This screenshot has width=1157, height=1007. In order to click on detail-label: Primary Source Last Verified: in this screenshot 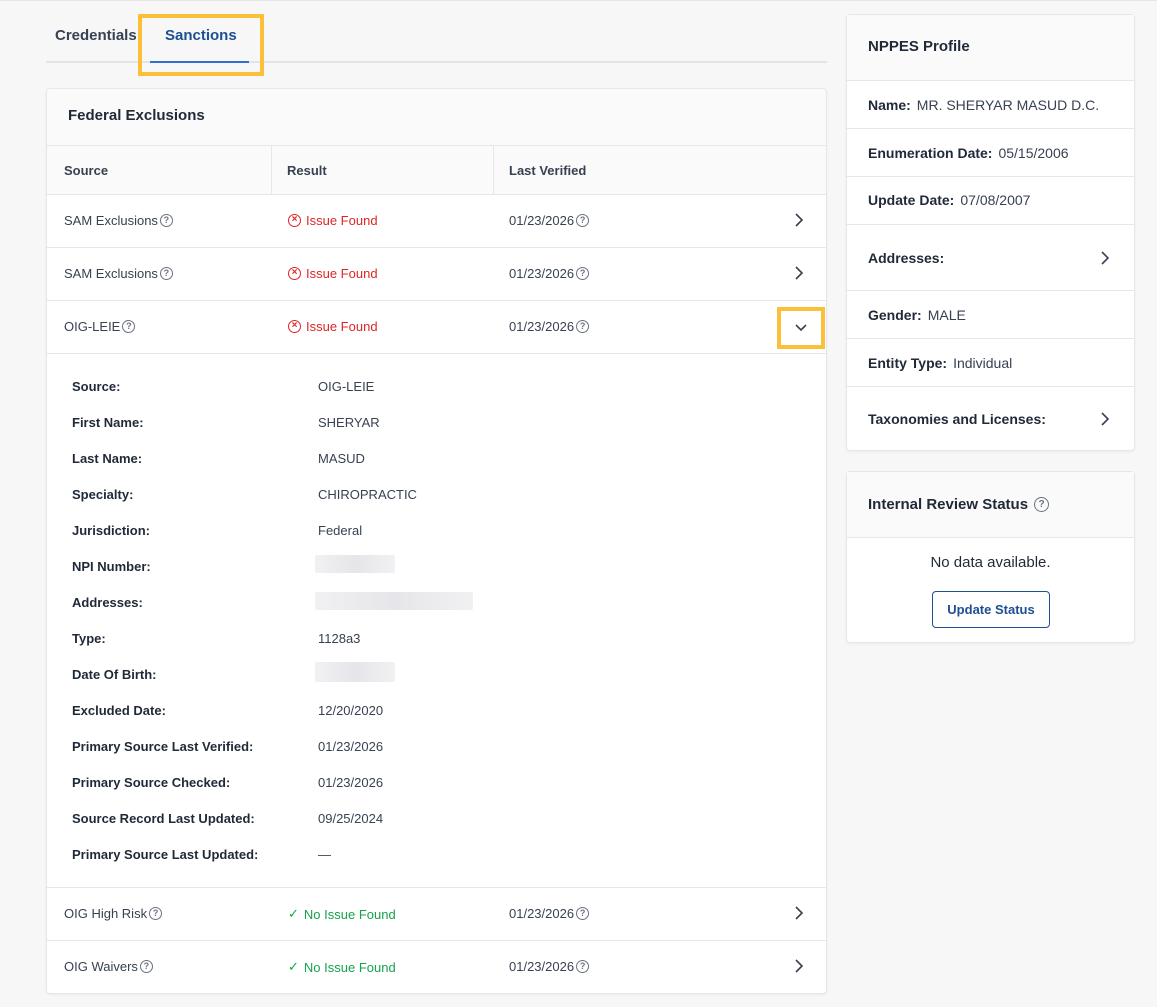, I will do `click(163, 746)`.